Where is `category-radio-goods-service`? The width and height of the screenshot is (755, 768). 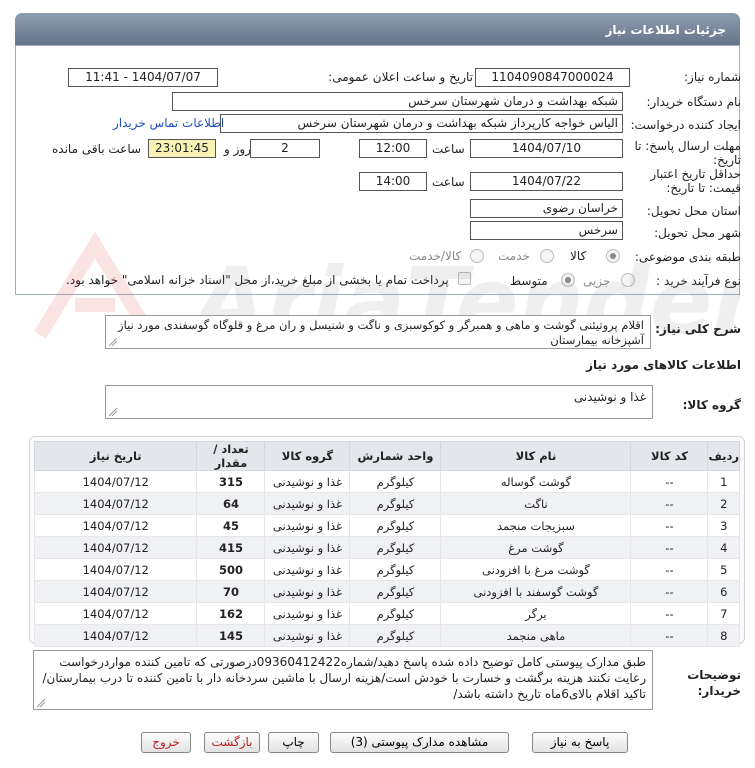
category-radio-goods-service is located at coordinates (477, 256).